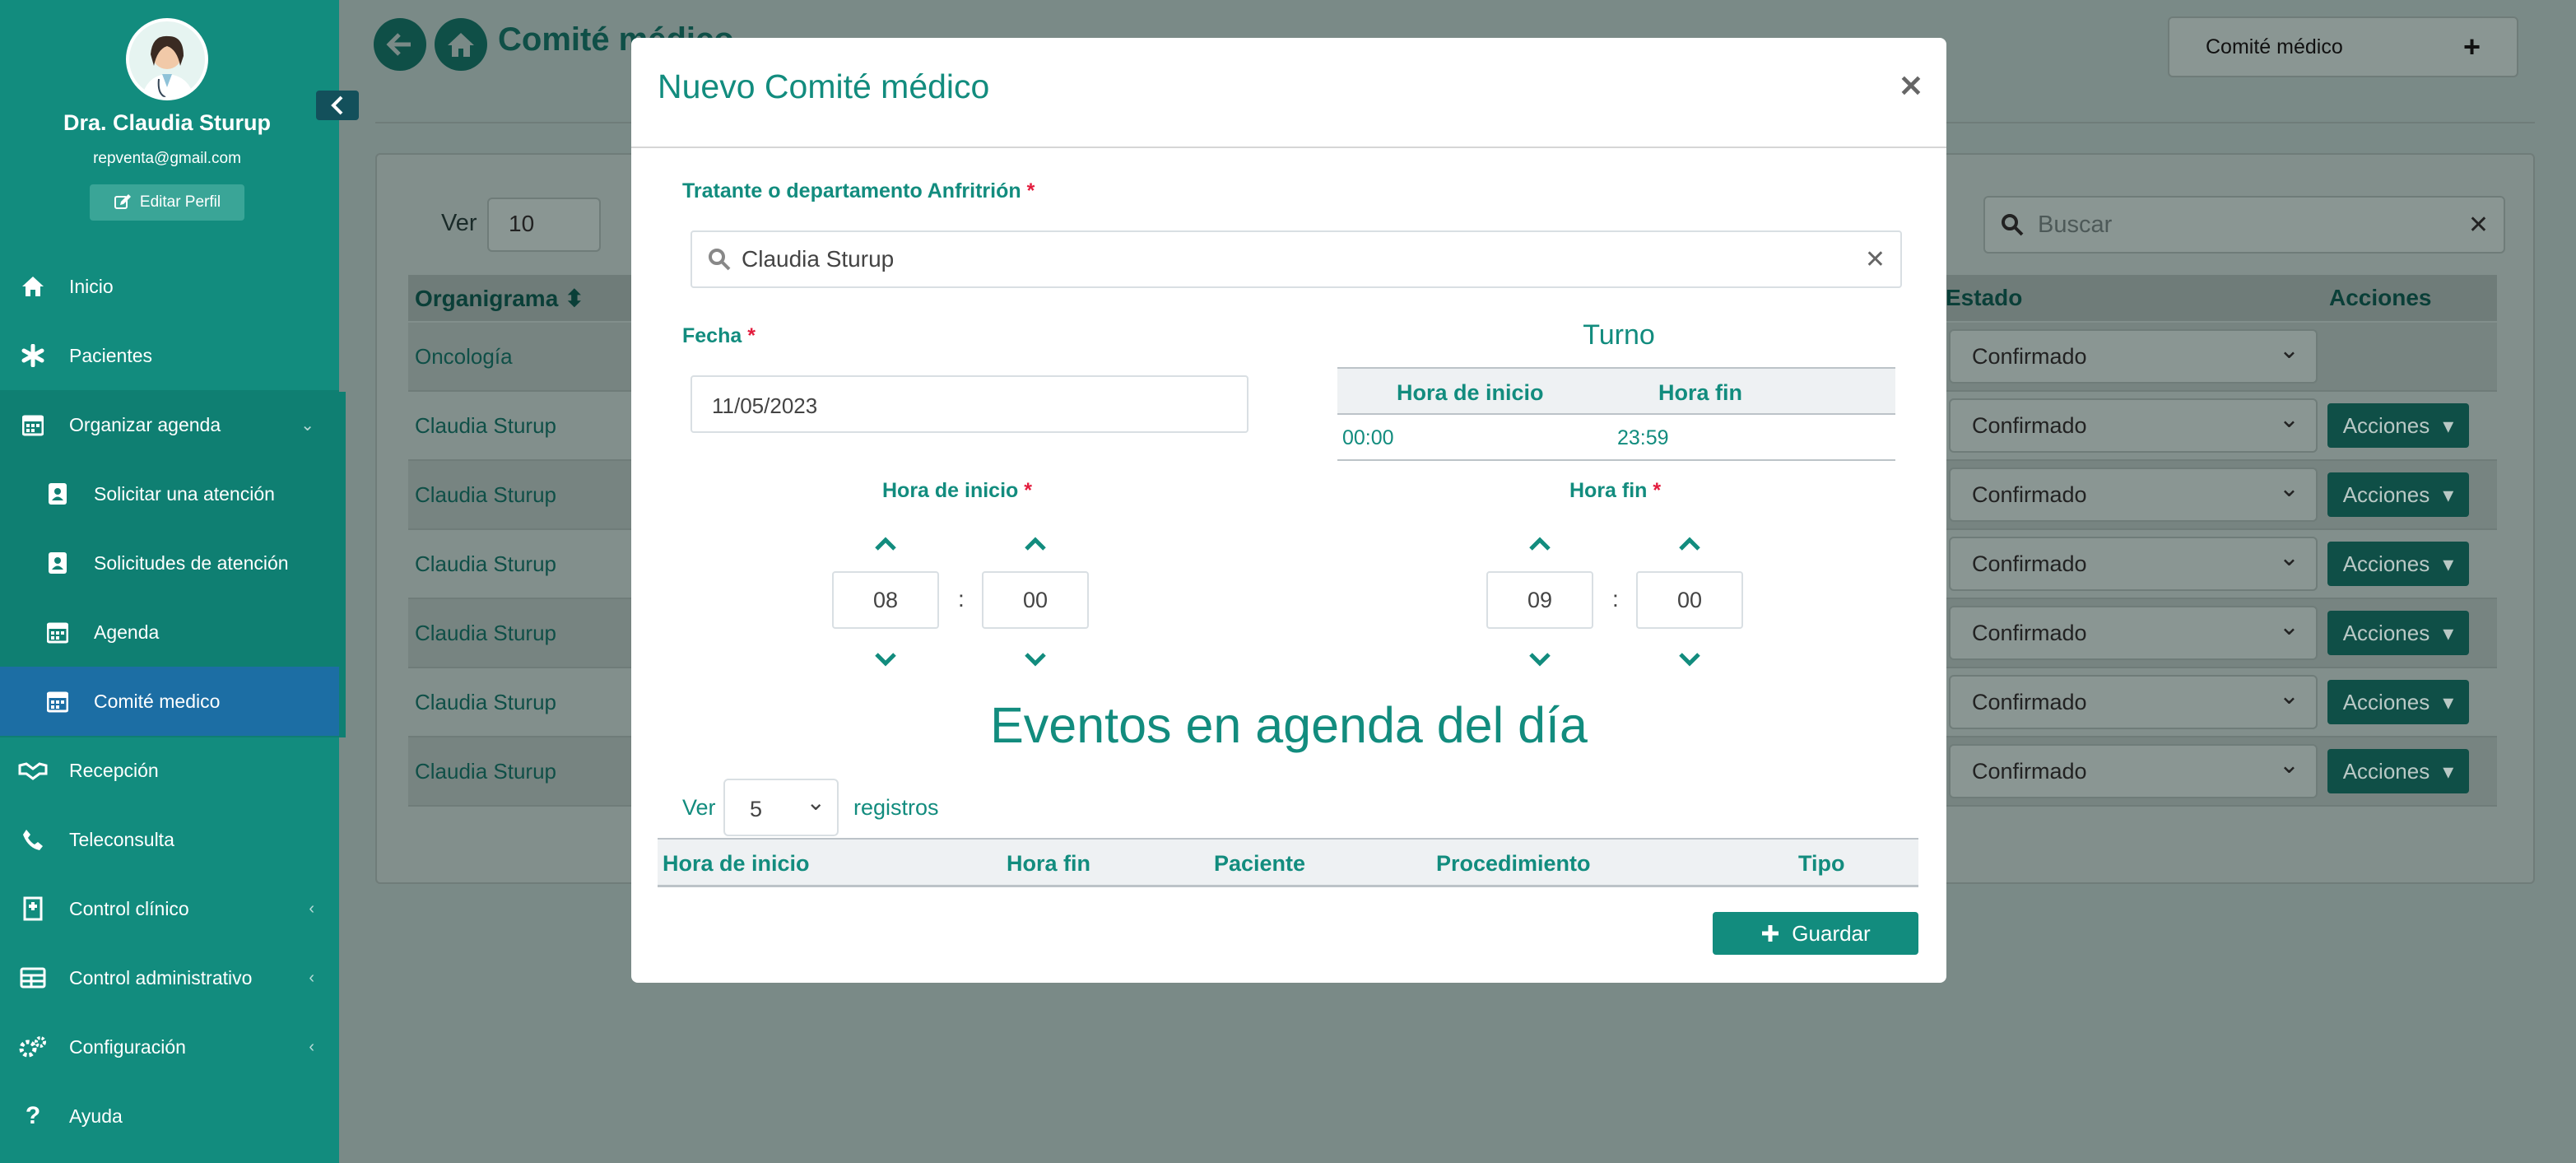  Describe the element at coordinates (781, 807) in the screenshot. I see `events-page-size-select: 5` at that location.